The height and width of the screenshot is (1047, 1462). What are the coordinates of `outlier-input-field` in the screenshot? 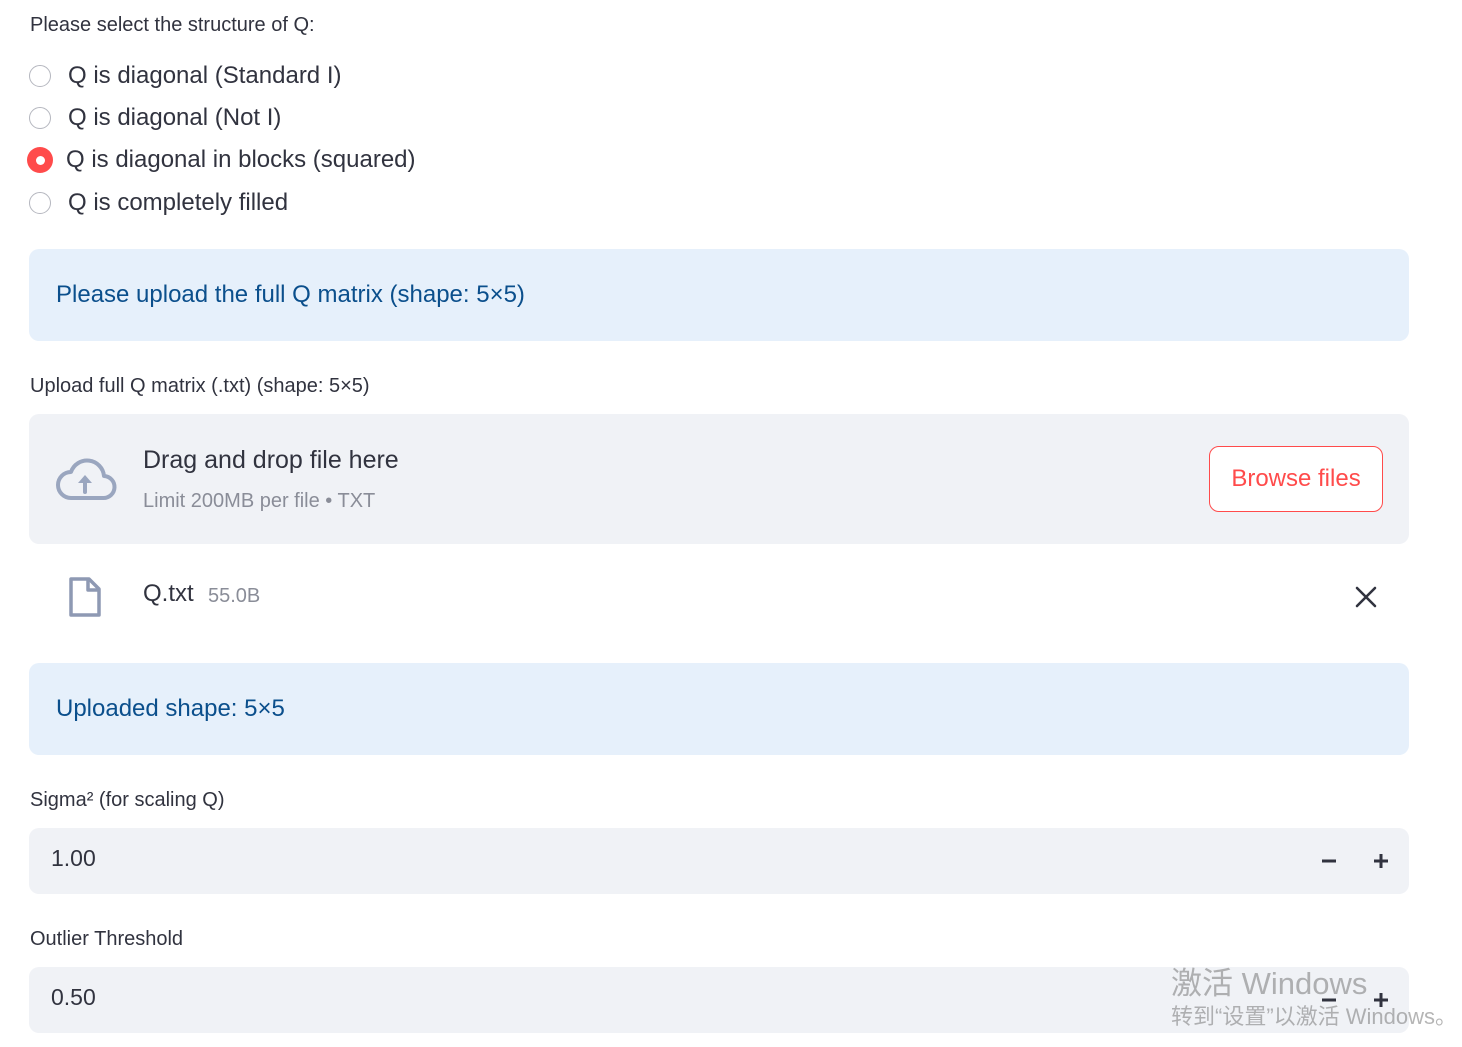 It's located at (551, 997).